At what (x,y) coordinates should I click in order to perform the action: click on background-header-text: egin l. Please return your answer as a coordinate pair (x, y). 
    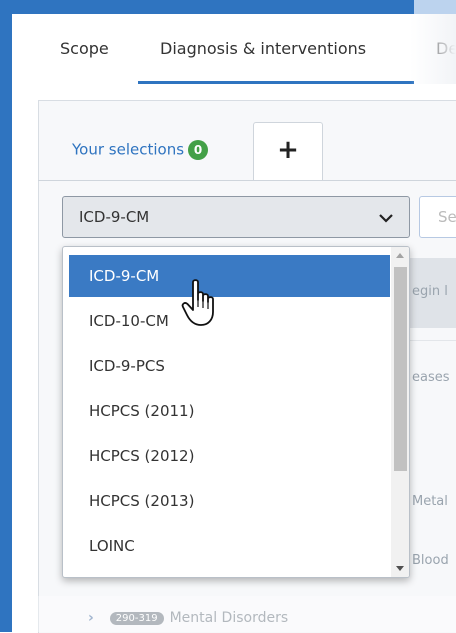
    Looking at the image, I should click on (430, 291).